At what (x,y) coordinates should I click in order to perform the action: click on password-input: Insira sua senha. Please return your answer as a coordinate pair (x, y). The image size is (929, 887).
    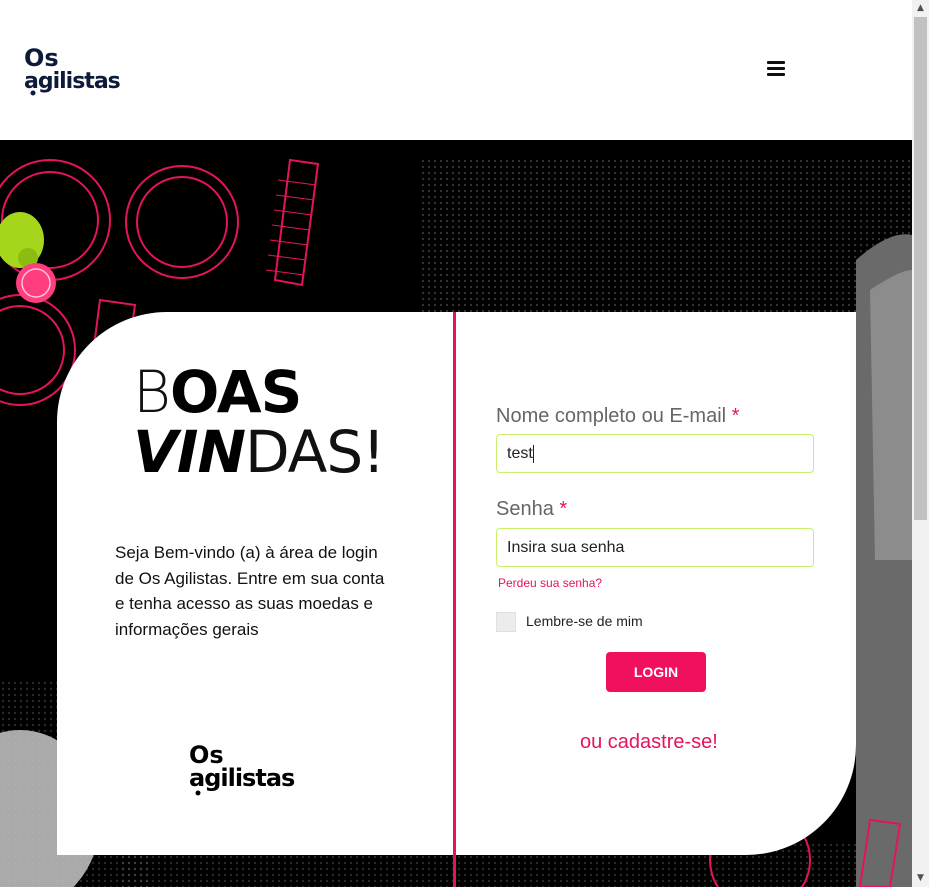
    Looking at the image, I should click on (655, 547).